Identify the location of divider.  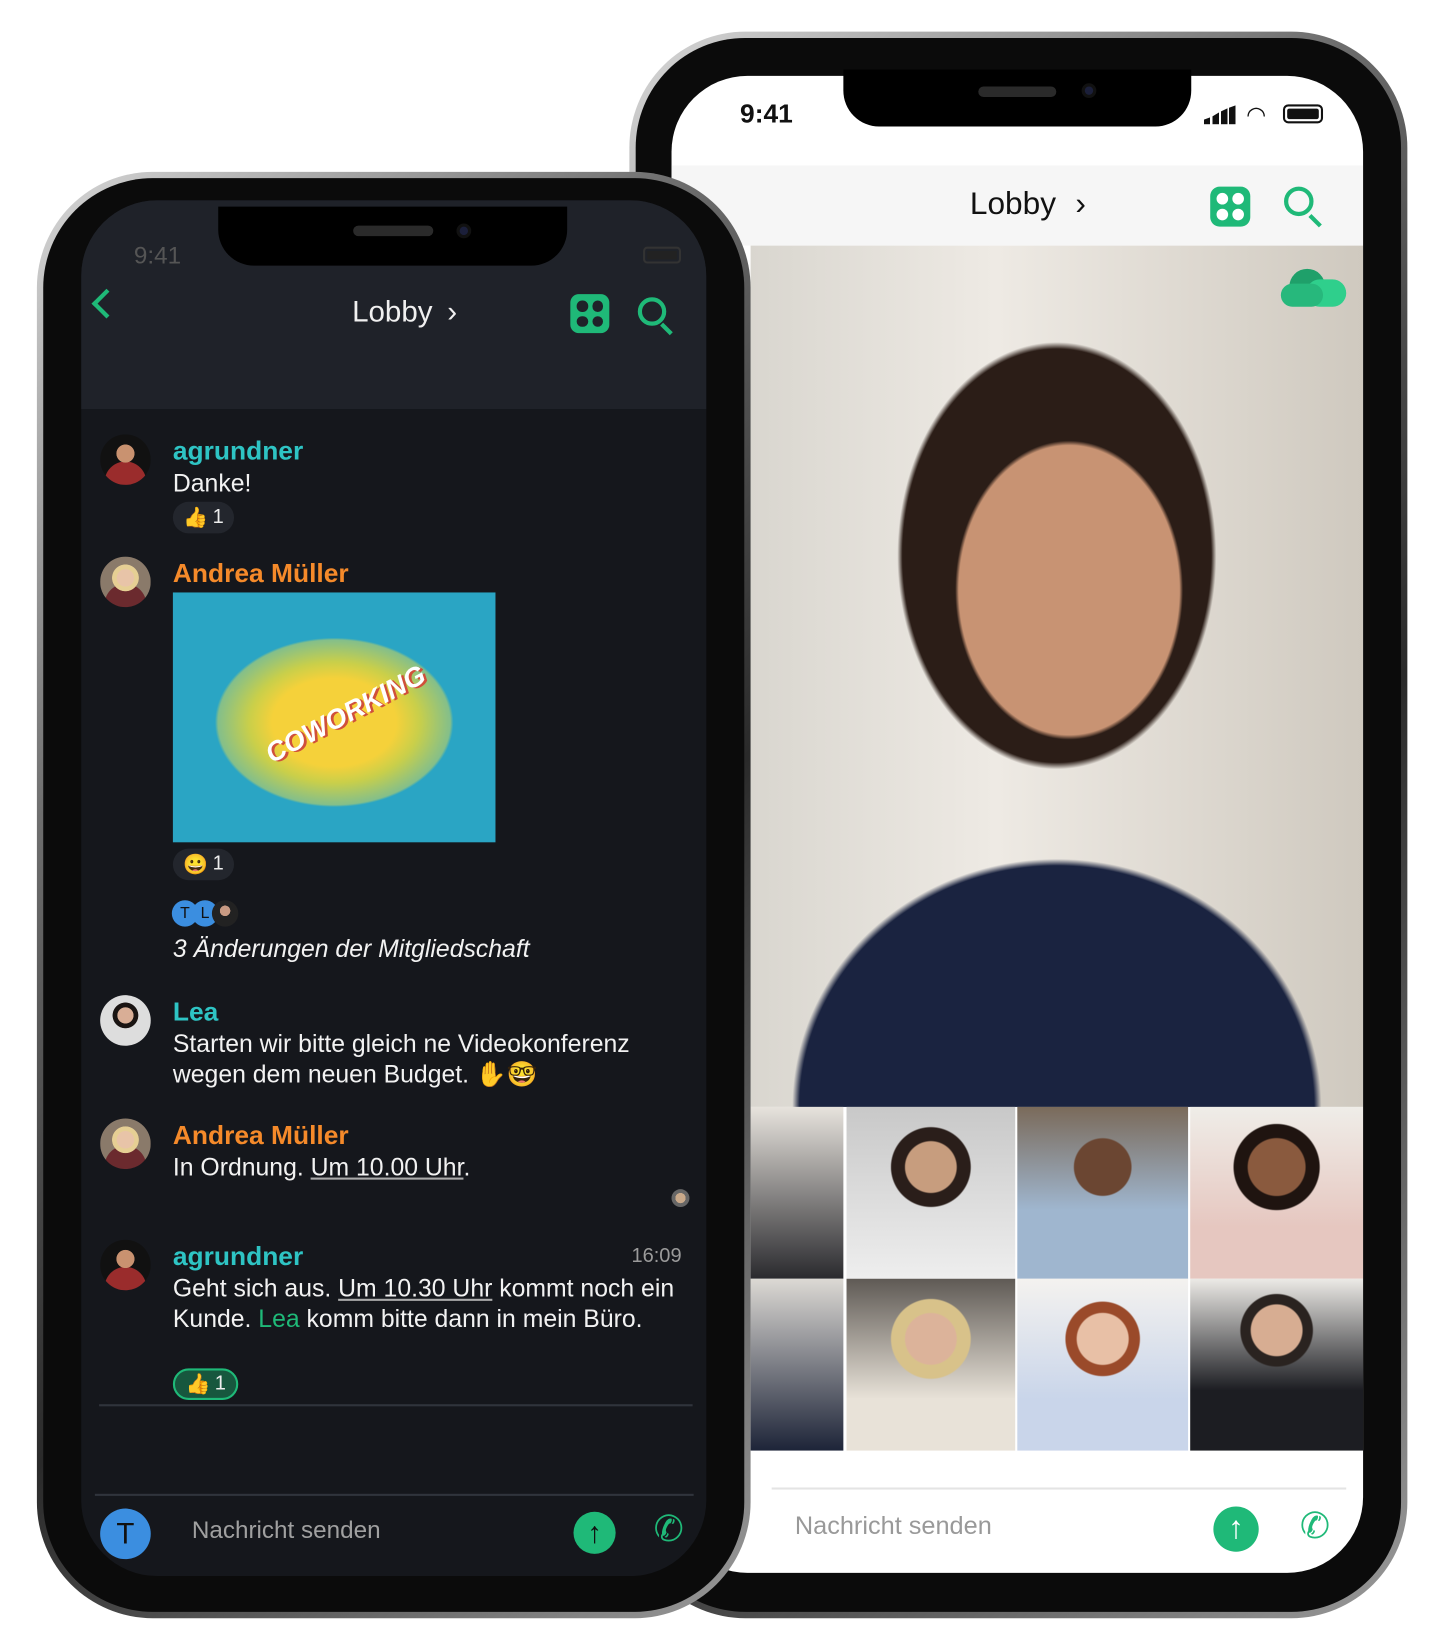
(396, 1405).